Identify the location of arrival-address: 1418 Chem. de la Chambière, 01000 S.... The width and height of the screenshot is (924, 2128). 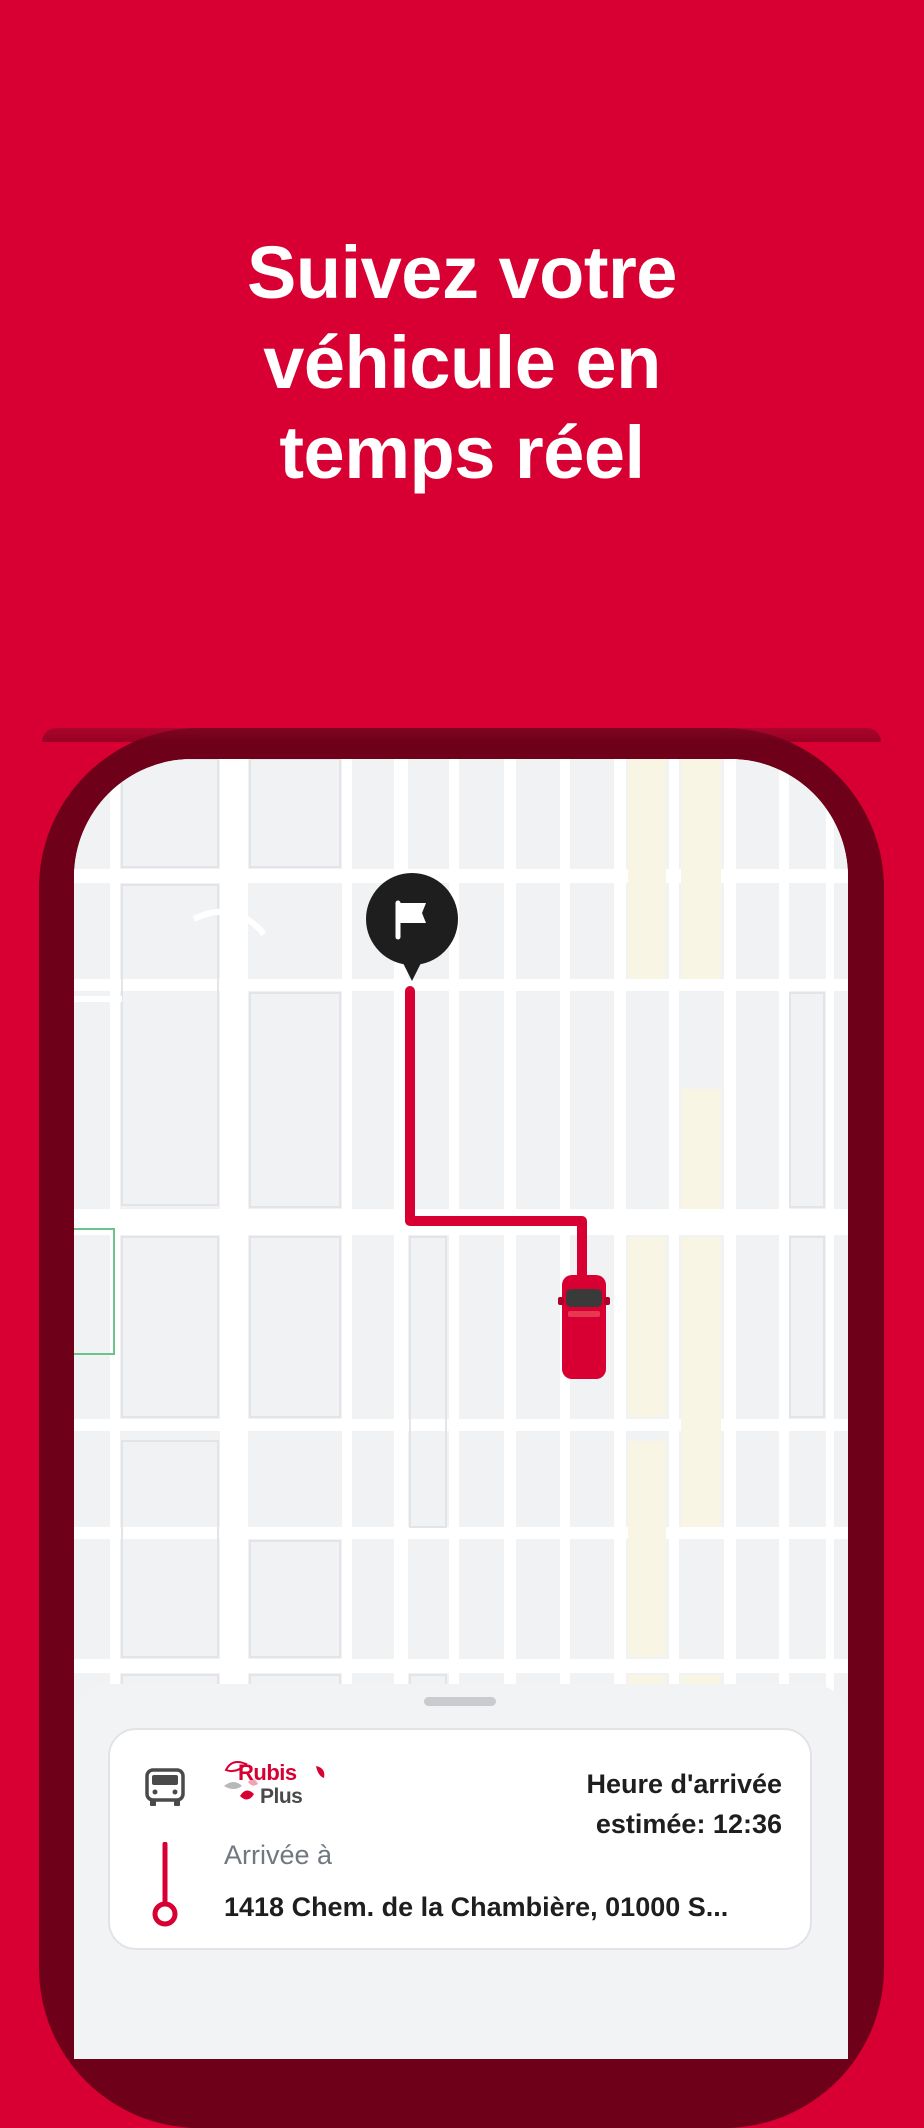
(476, 1907).